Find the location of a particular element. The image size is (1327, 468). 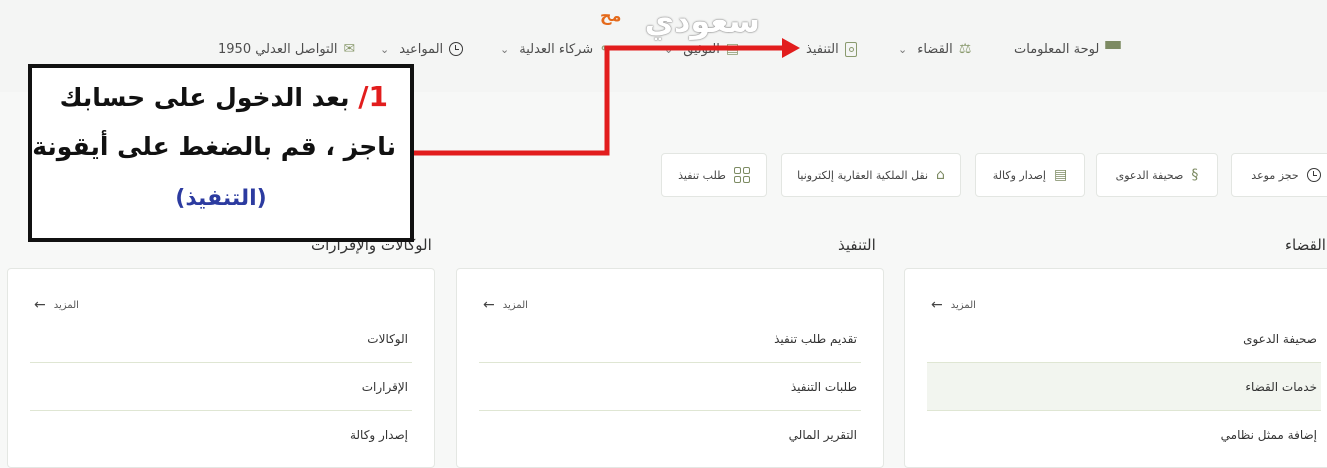

step-number: 1 is located at coordinates (378, 96).